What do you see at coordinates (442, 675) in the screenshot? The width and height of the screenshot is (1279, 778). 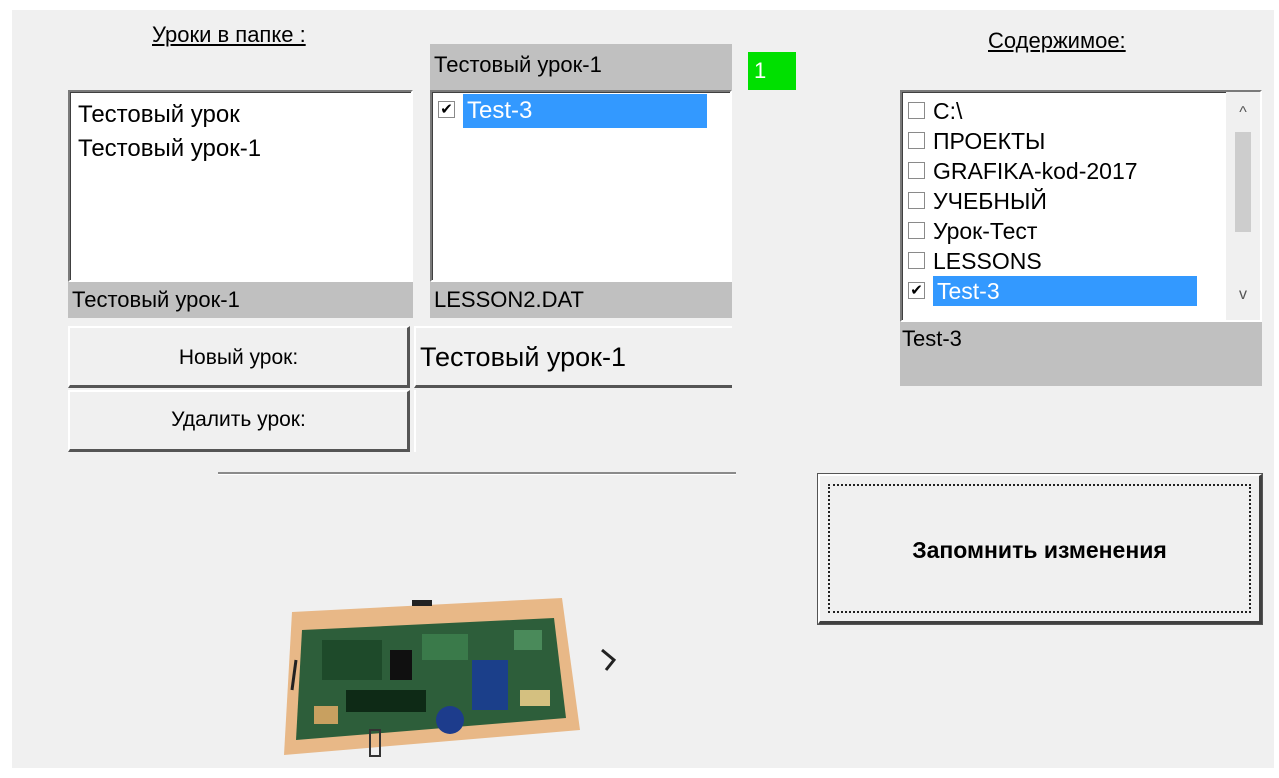 I see `circuit-board-image` at bounding box center [442, 675].